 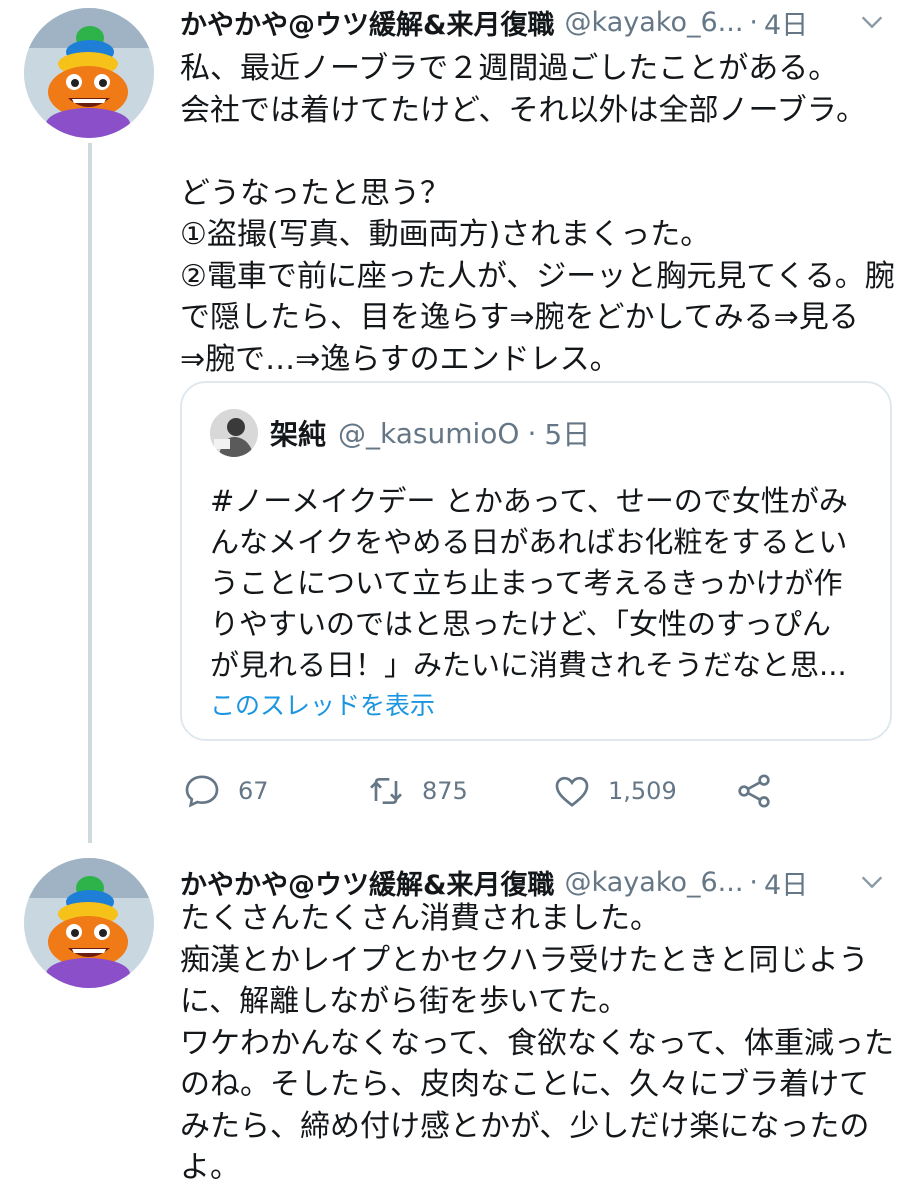 What do you see at coordinates (420, 918) in the screenshot?
I see `tweet-text-line: たくさんたくさん消費されました。` at bounding box center [420, 918].